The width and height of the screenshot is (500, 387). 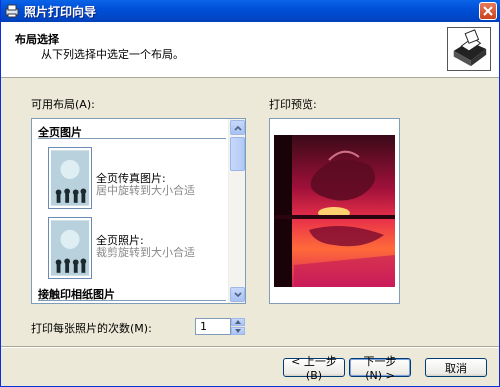 What do you see at coordinates (250, 50) in the screenshot?
I see `header-panel: 布局选择 从下列选择中选定一个布局。` at bounding box center [250, 50].